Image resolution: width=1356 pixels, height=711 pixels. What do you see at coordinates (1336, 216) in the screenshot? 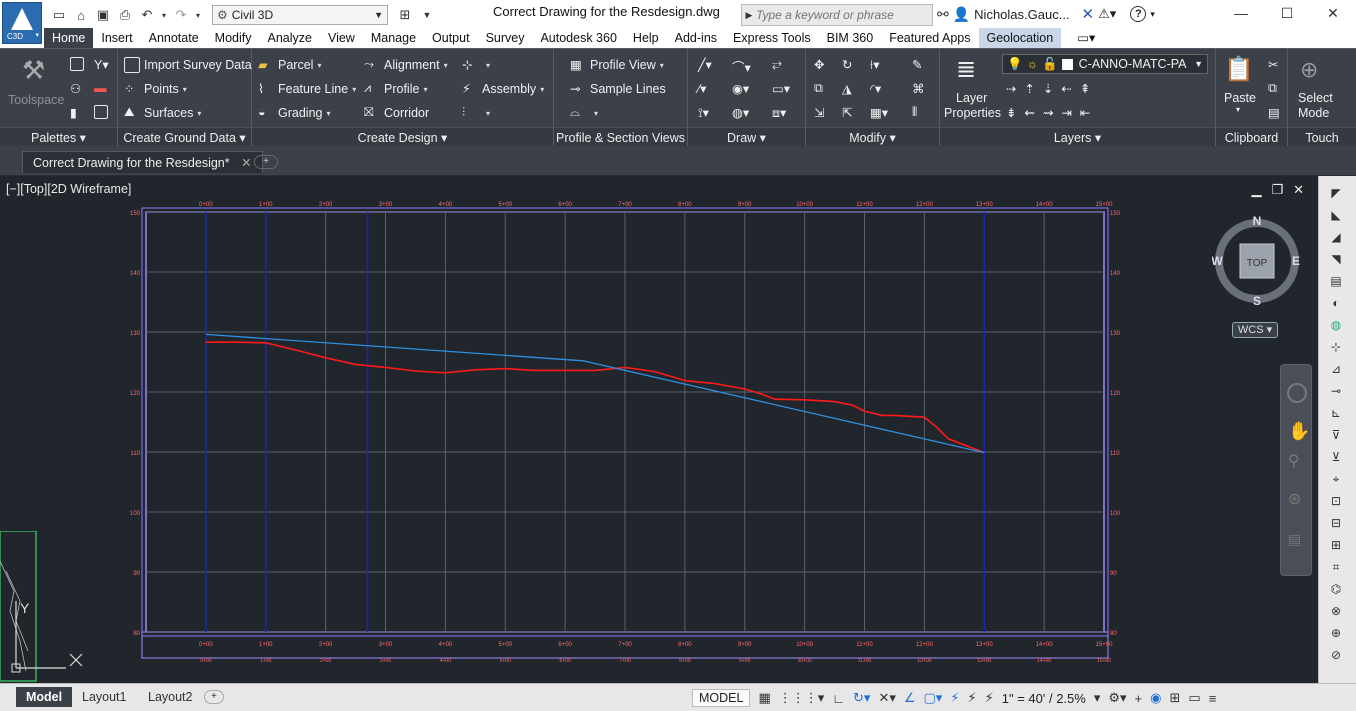
I see `palette-tool-2-icon: ◣` at bounding box center [1336, 216].